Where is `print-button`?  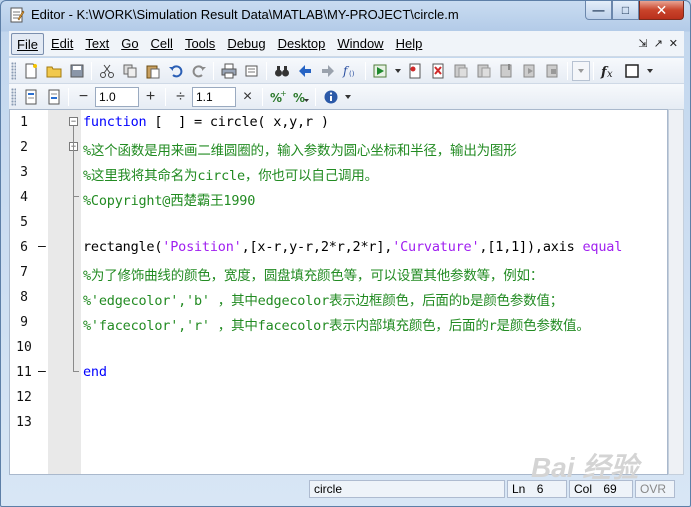 print-button is located at coordinates (229, 71).